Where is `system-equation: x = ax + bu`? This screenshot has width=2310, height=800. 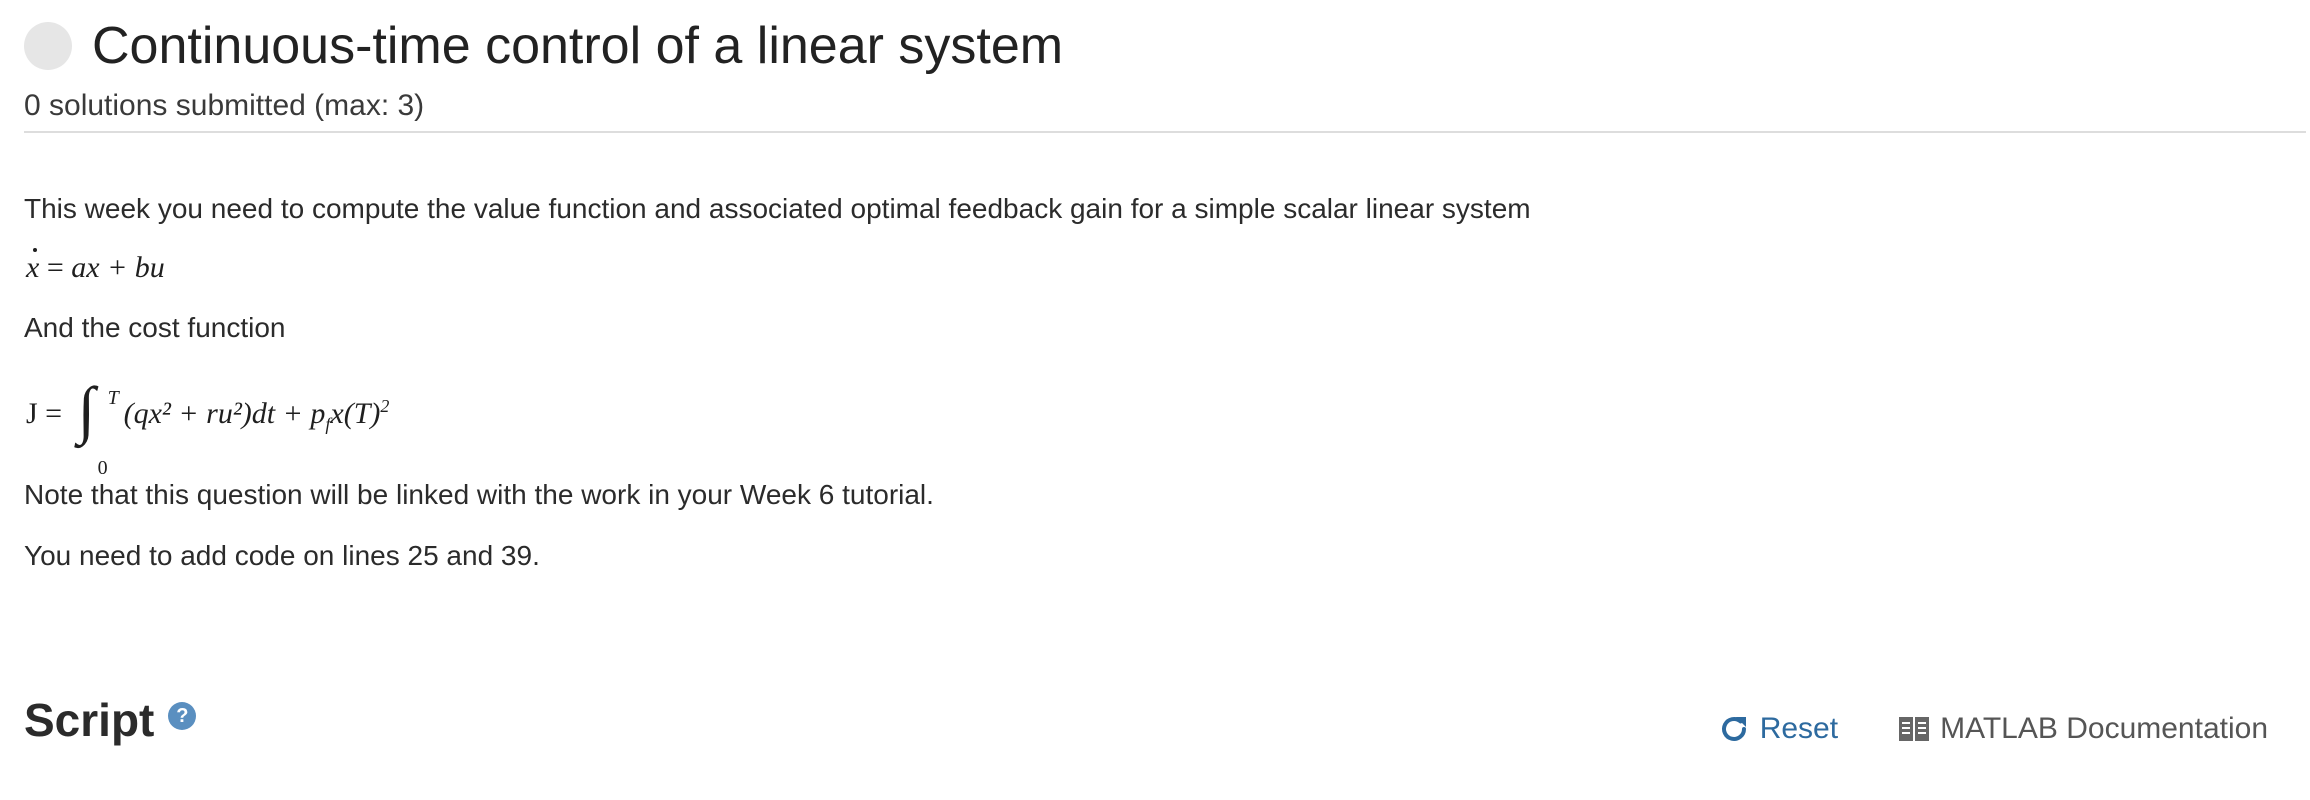
system-equation: x = ax + bu is located at coordinates (95, 267).